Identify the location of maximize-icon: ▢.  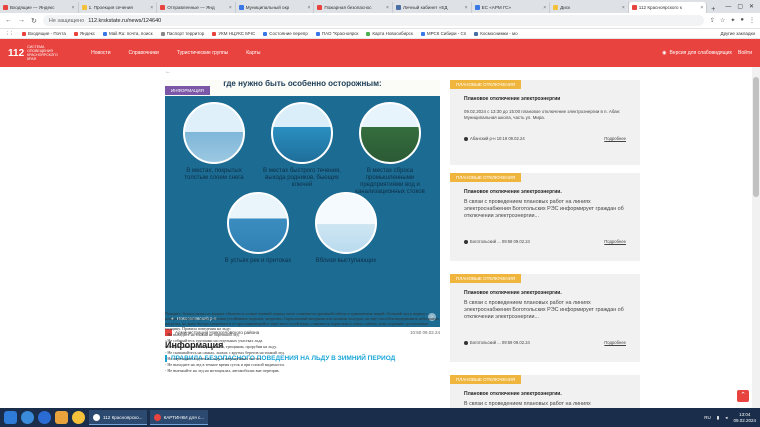
(740, 6).